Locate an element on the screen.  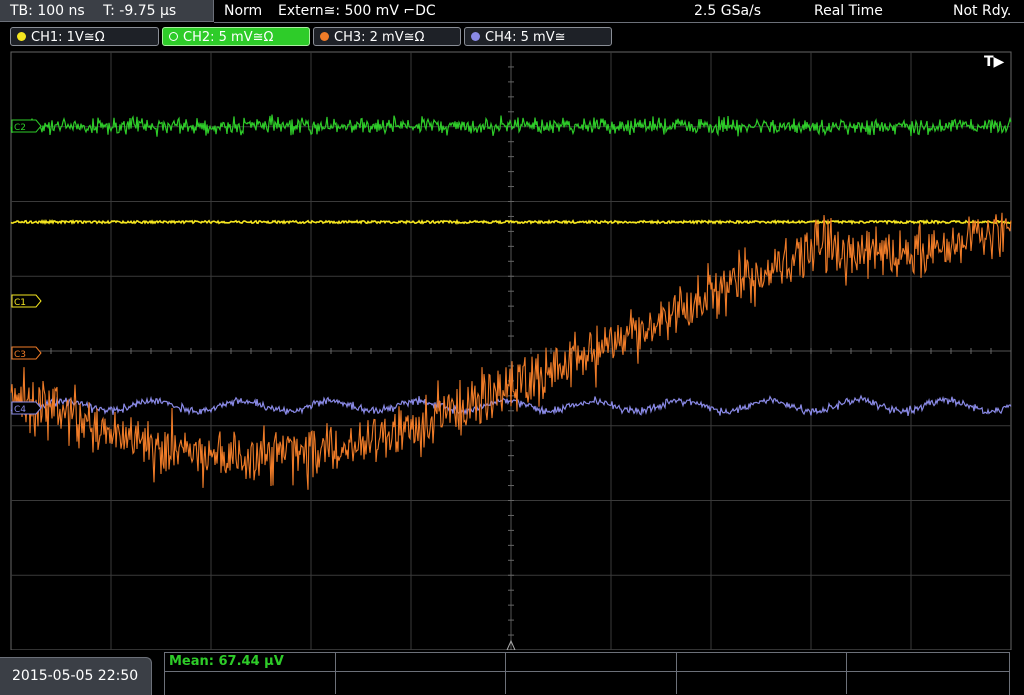
timebase-value: TB: 100 ns is located at coordinates (47, 11).